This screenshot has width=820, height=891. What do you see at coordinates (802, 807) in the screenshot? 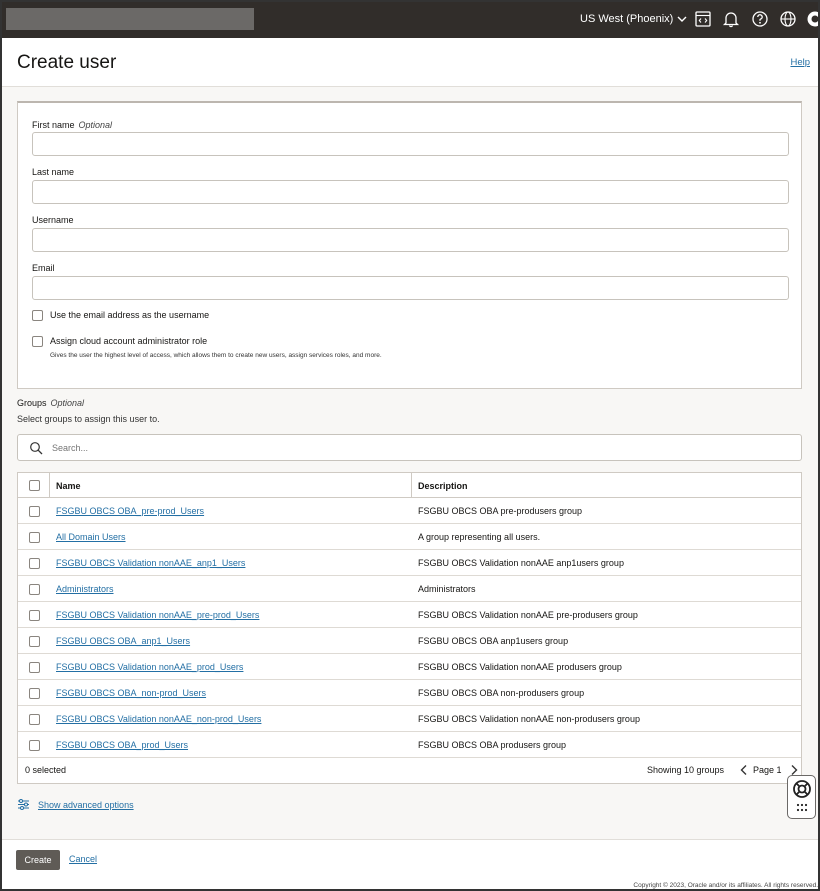
I see `grid-dots-icon` at bounding box center [802, 807].